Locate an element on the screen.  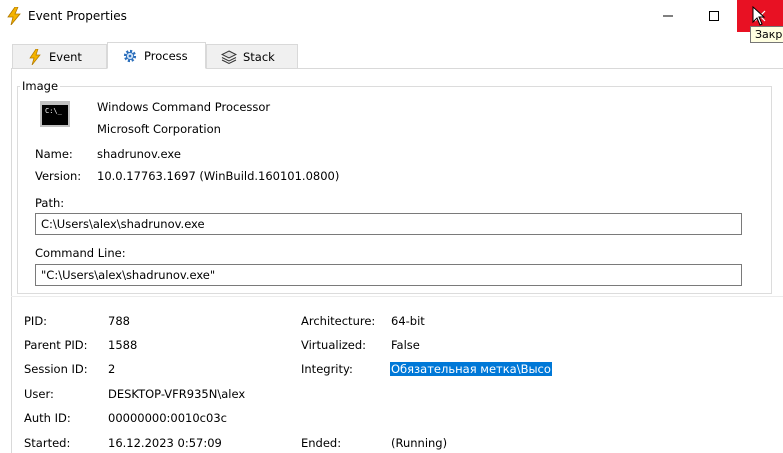
parent-pid-value: 1588 is located at coordinates (123, 345).